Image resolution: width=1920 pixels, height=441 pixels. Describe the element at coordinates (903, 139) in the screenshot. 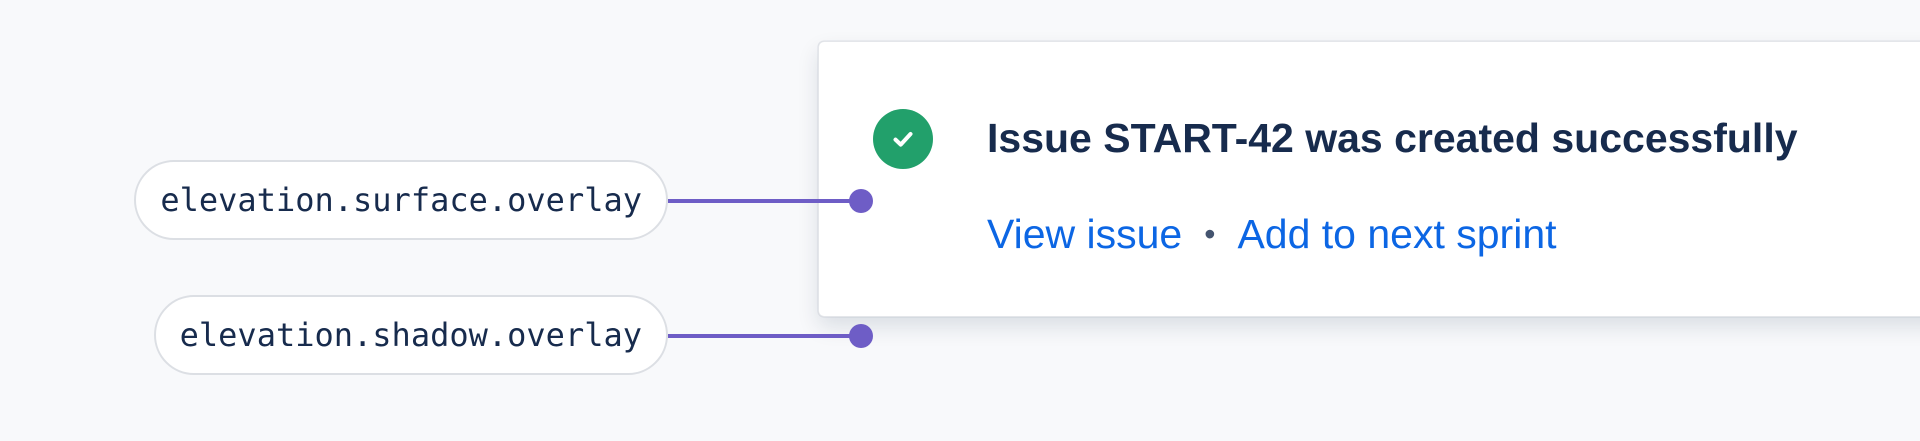

I see `check-circle-icon` at that location.